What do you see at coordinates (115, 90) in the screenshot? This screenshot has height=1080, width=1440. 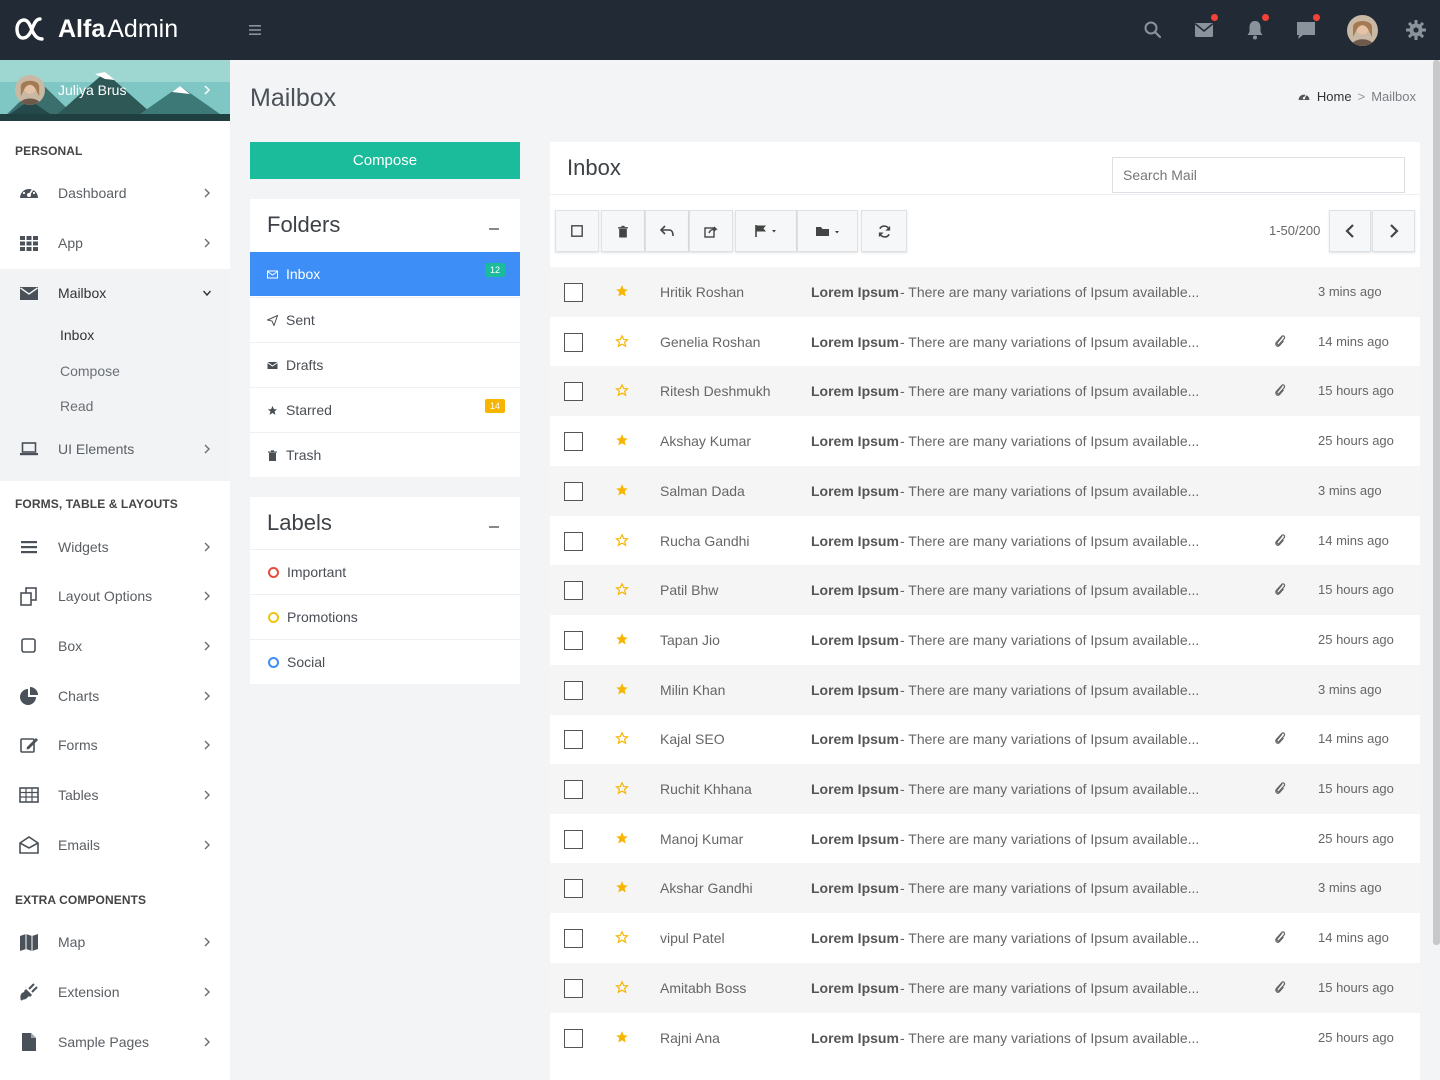 I see `user-panel: Juliya Brus` at bounding box center [115, 90].